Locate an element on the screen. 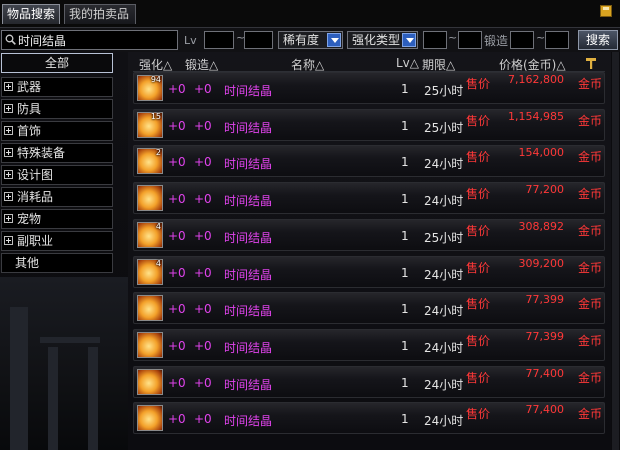 The height and width of the screenshot is (450, 620). scroll-thumb is located at coordinates (615, 251).